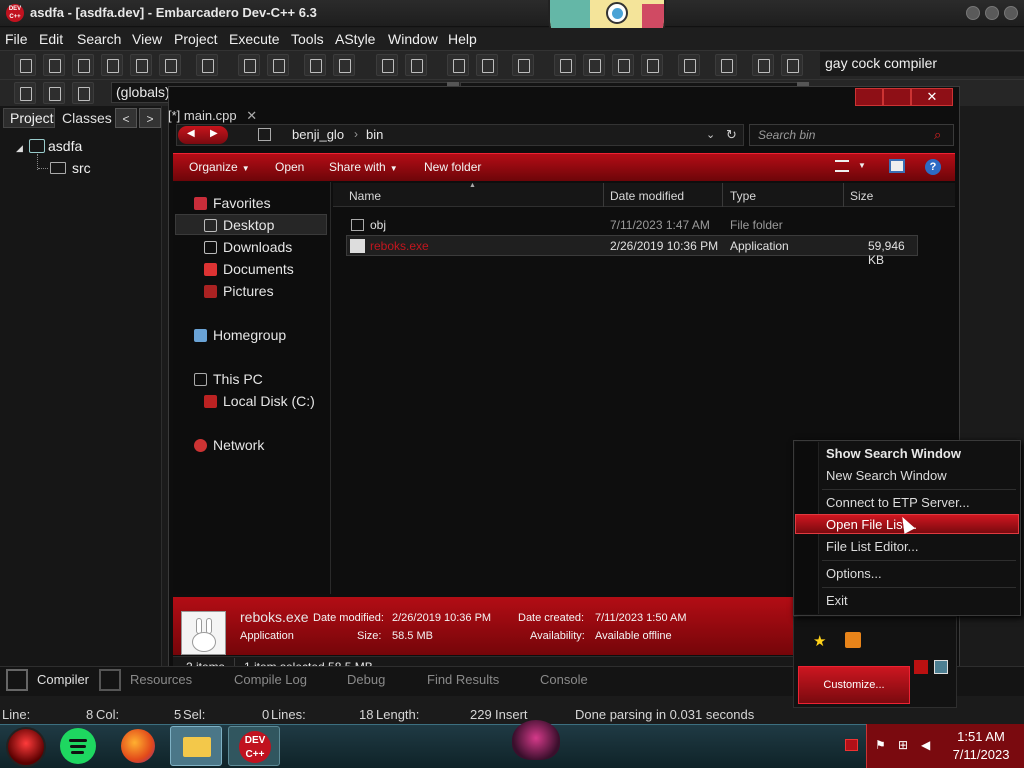  What do you see at coordinates (837, 600) in the screenshot?
I see `menu-exit: Exit` at bounding box center [837, 600].